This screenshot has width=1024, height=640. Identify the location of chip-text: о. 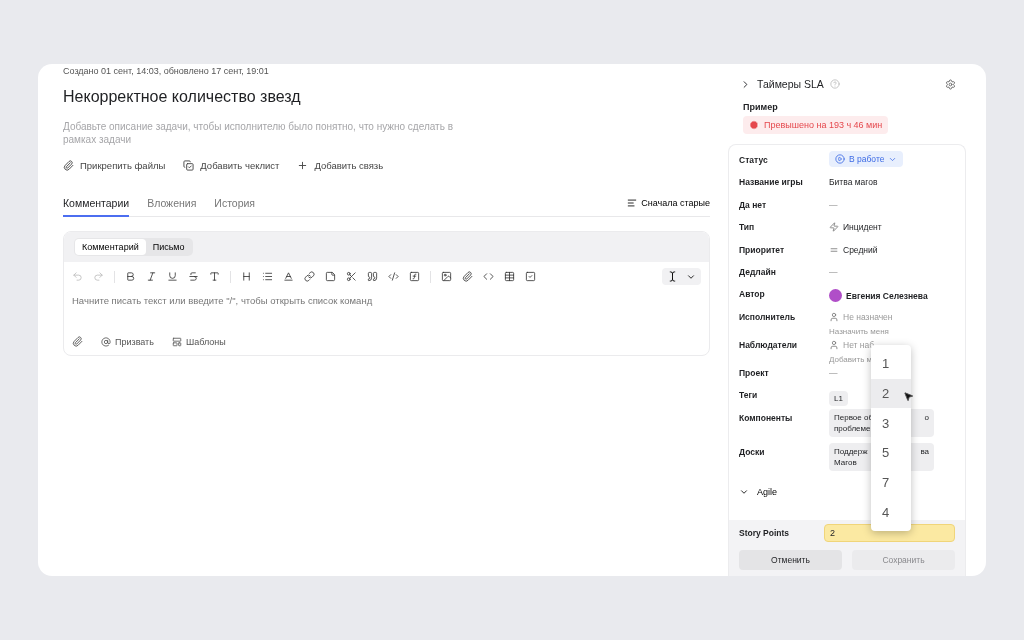
(926, 417).